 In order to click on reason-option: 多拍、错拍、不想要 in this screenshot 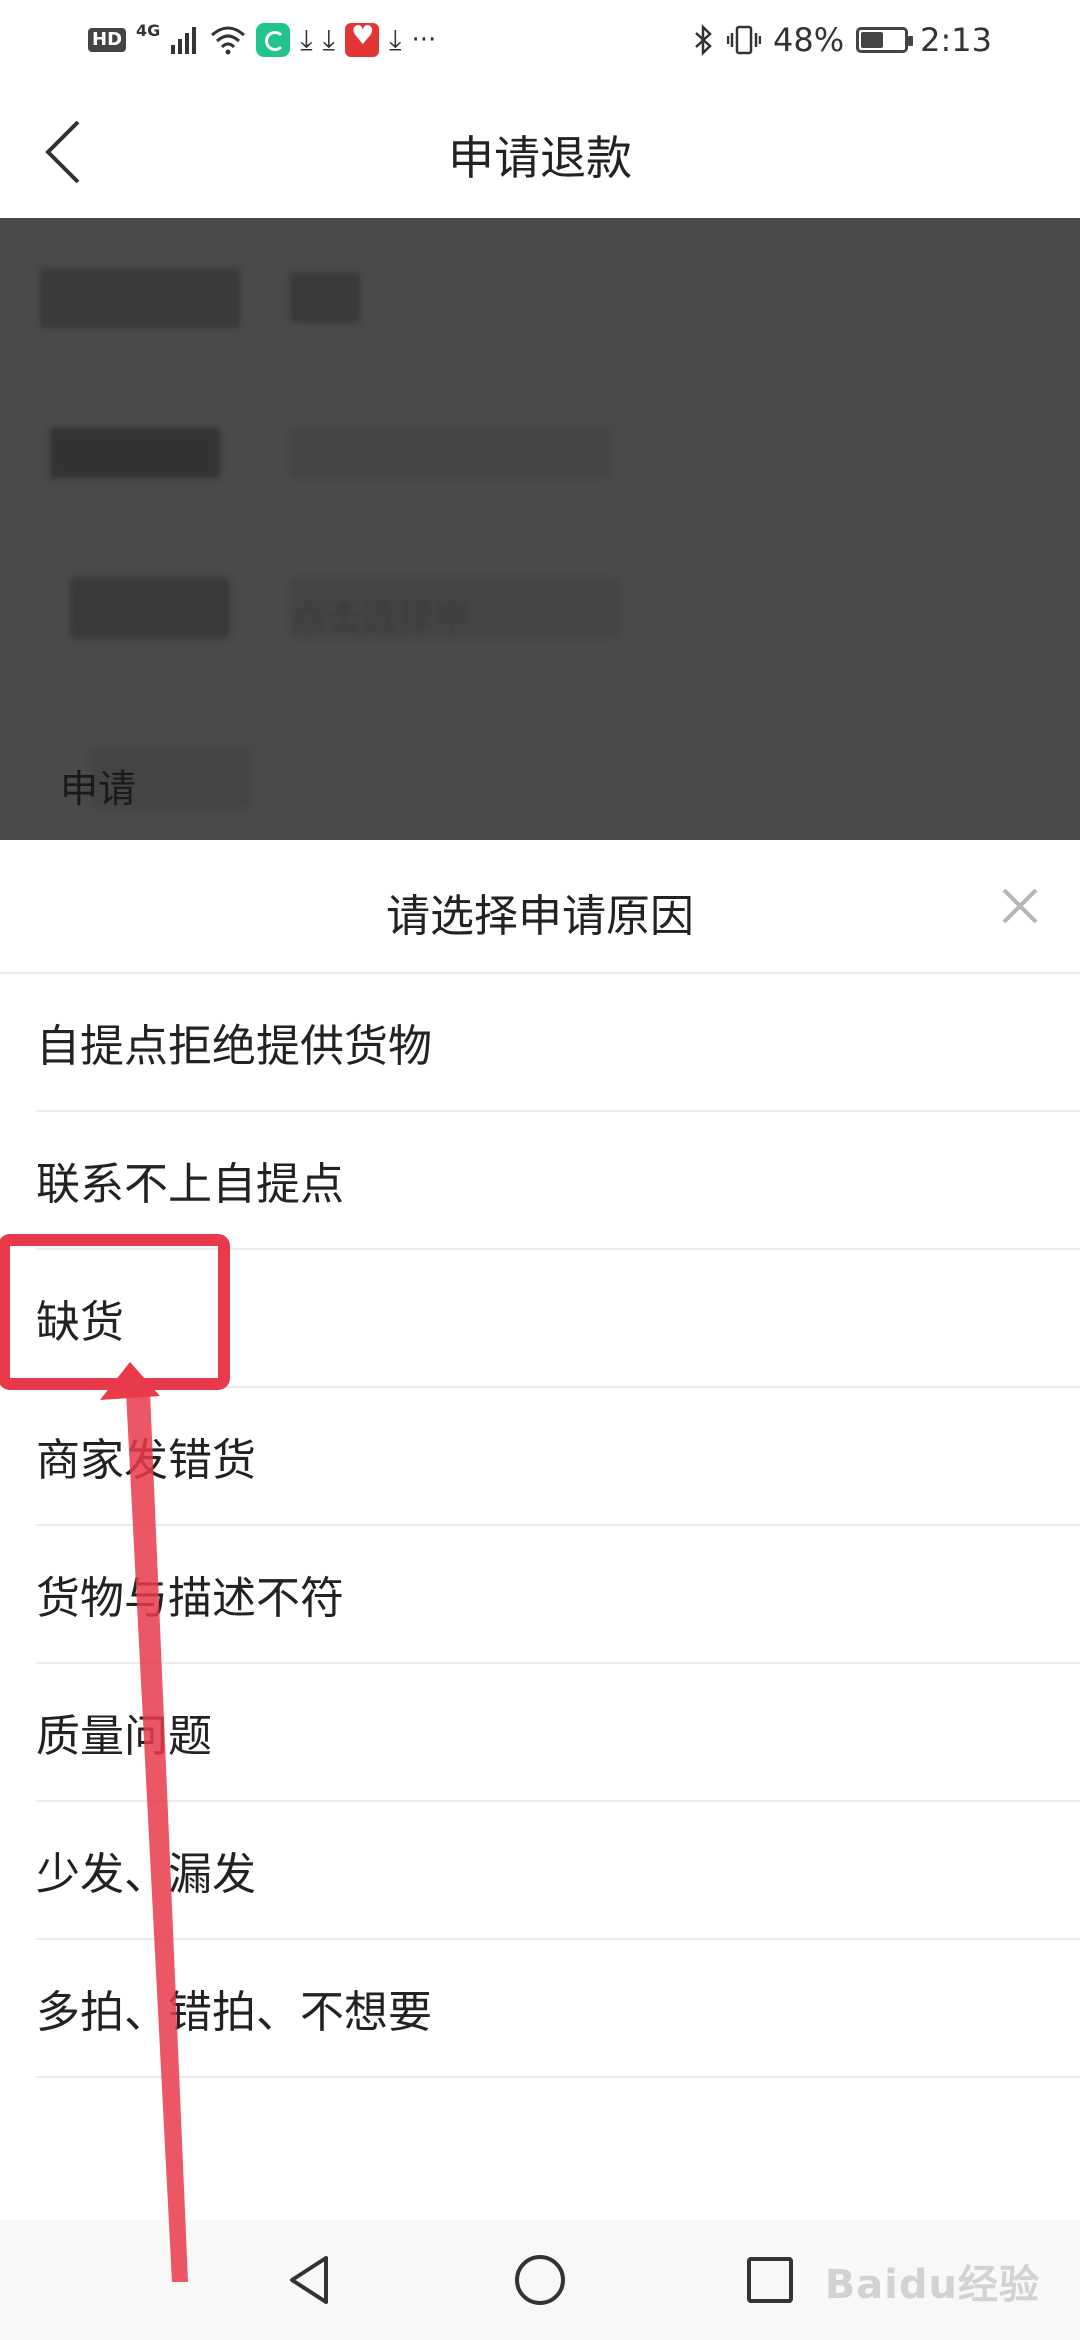, I will do `click(558, 2009)`.